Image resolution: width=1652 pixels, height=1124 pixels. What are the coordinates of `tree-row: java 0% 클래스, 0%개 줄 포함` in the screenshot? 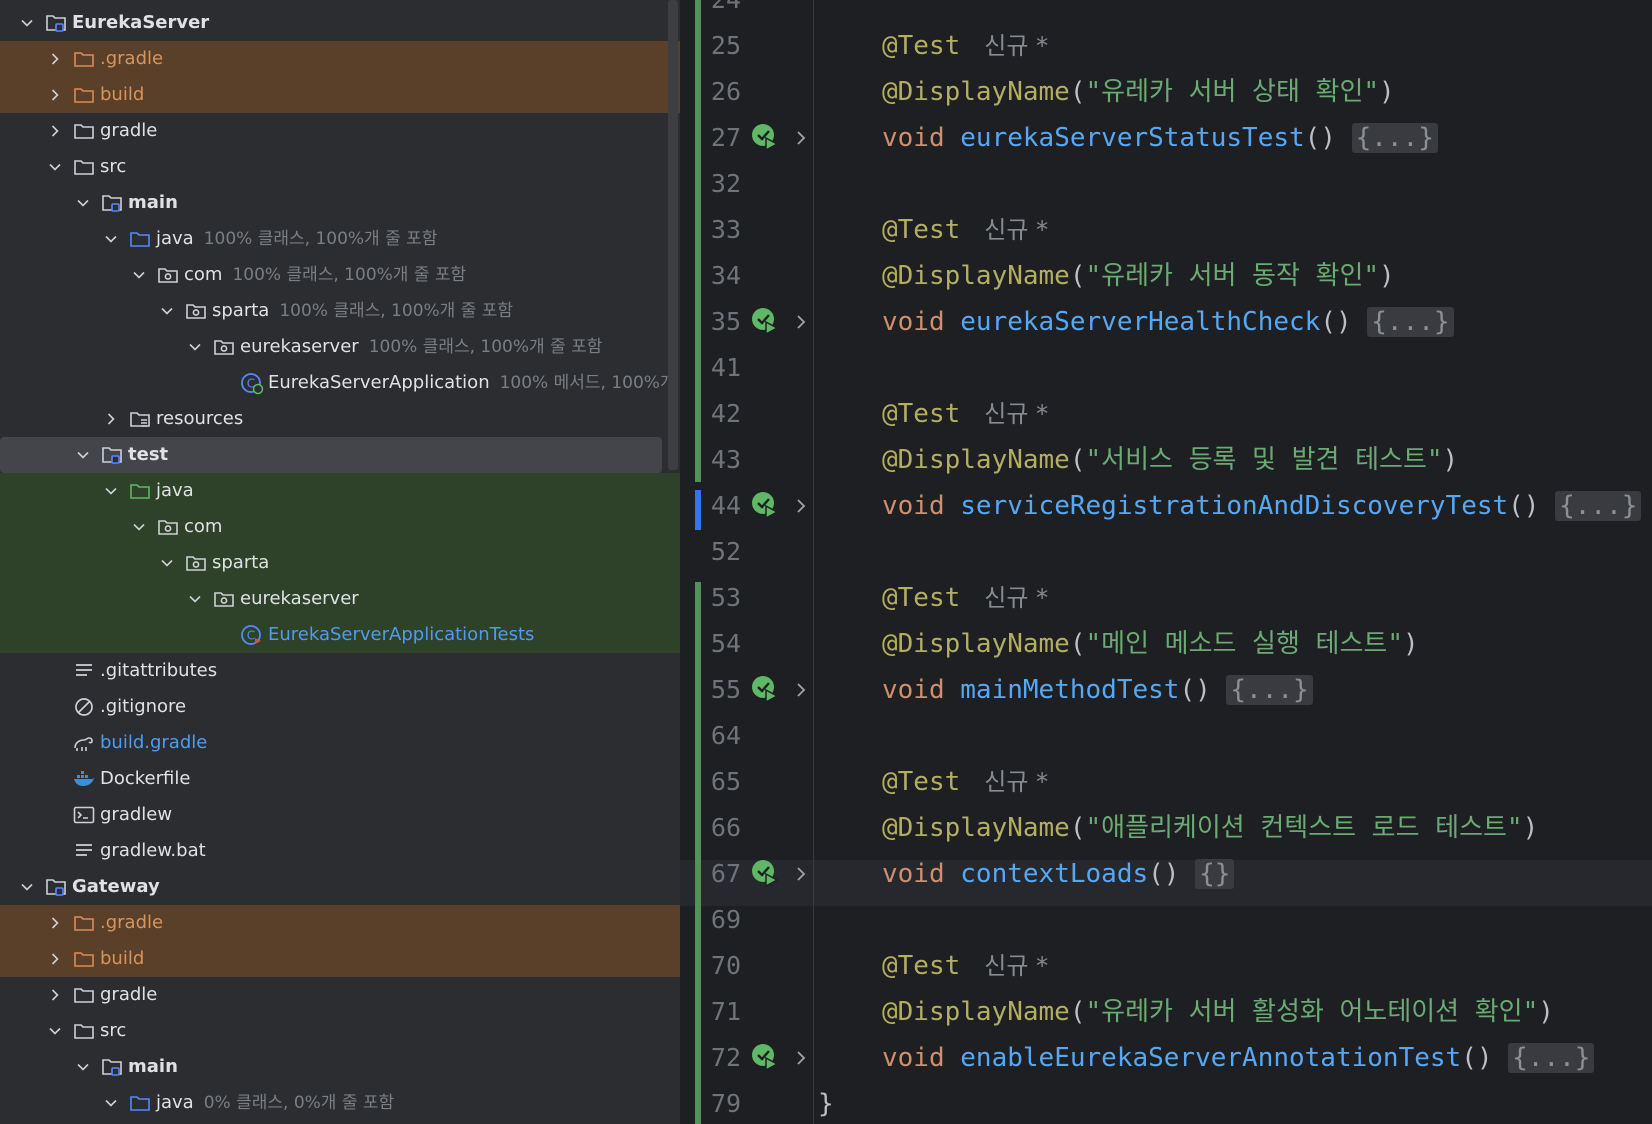 It's located at (340, 1103).